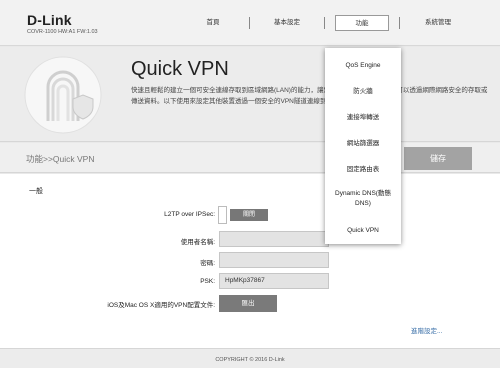 Image resolution: width=500 pixels, height=368 pixels. Describe the element at coordinates (362, 23) in the screenshot. I see `nav-features: 功能` at that location.